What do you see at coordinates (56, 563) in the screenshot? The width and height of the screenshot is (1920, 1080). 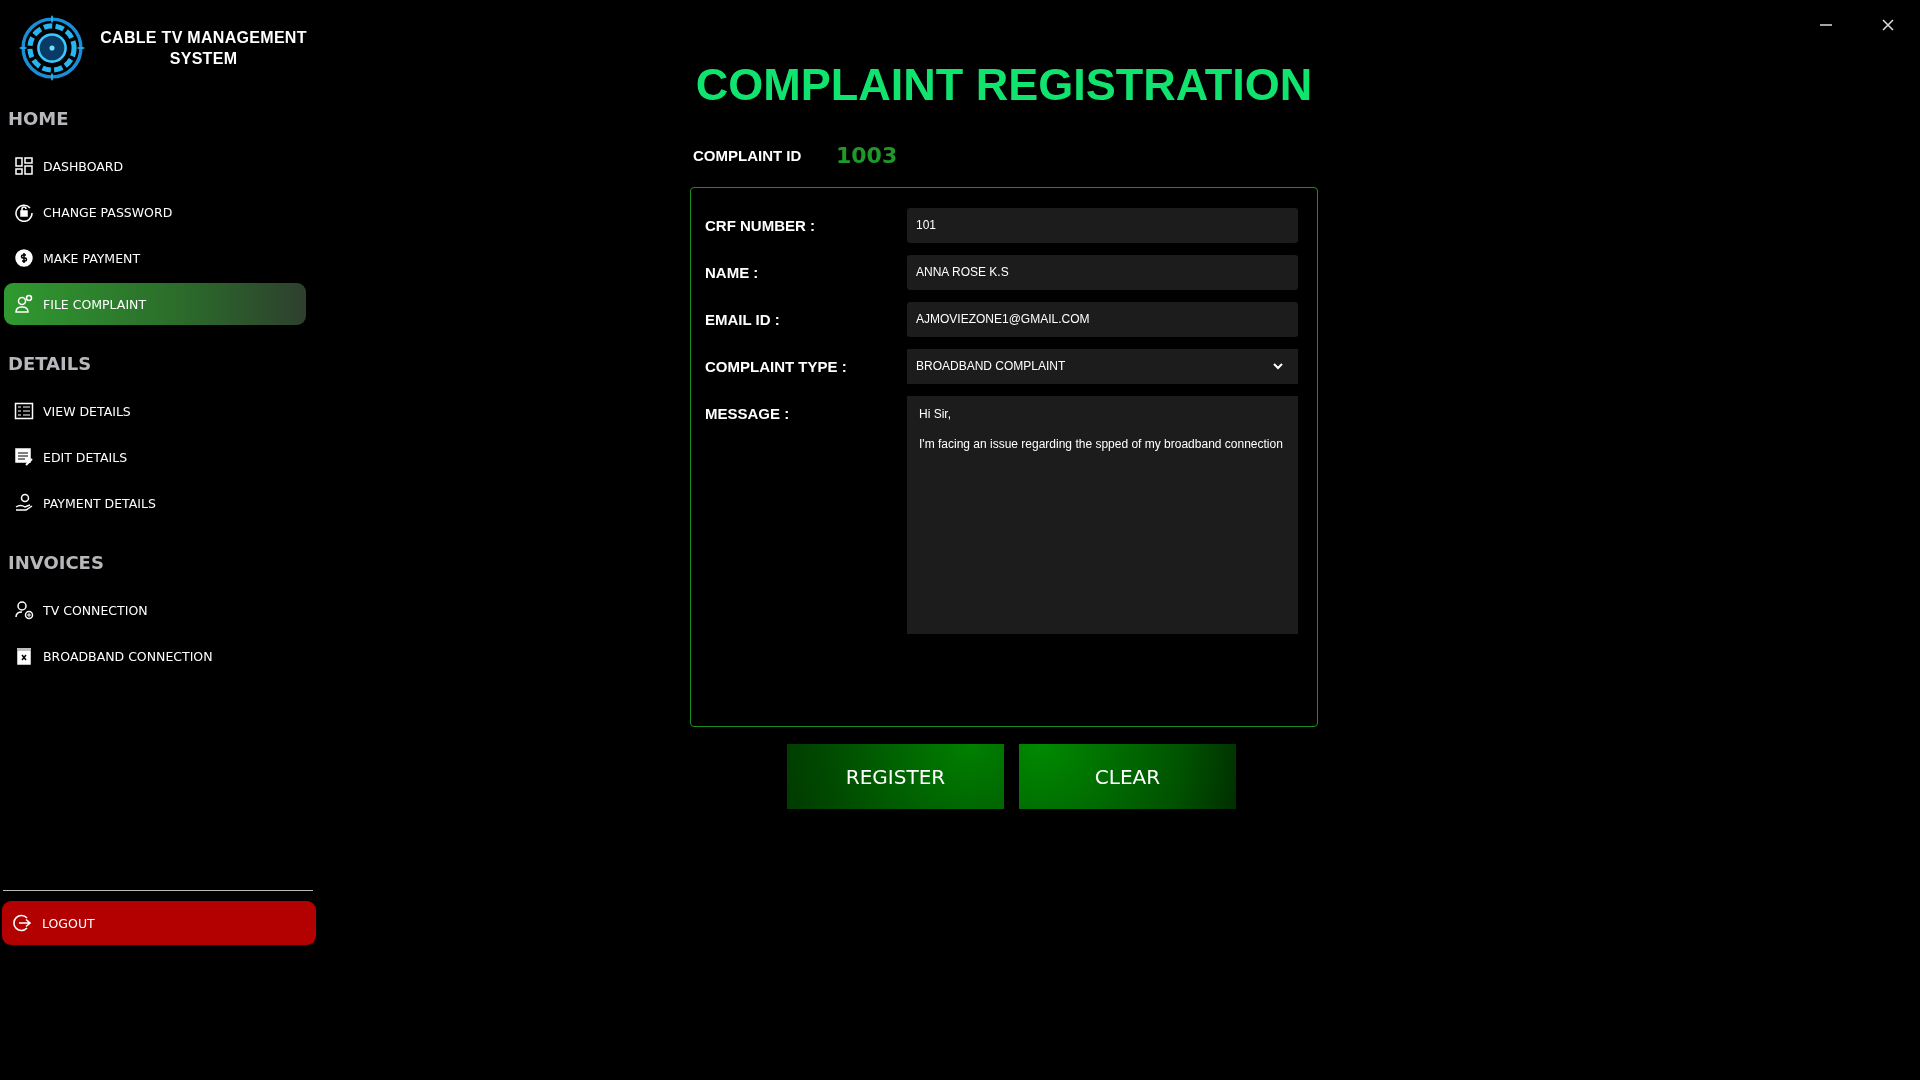 I see `section-heading: INVOICES` at bounding box center [56, 563].